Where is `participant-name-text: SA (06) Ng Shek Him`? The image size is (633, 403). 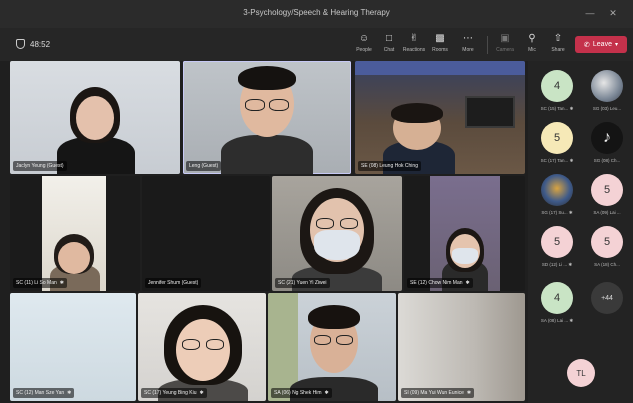
participant-name-text: SA (06) Ng Shek Him is located at coordinates (298, 393).